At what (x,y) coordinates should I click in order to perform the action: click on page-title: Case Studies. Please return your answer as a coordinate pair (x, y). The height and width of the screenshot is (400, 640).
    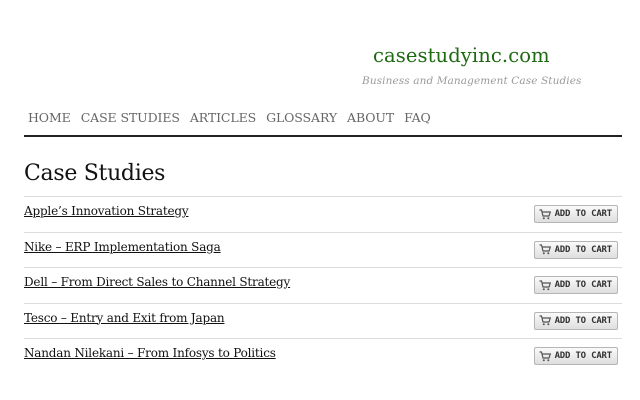
    Looking at the image, I should click on (95, 173).